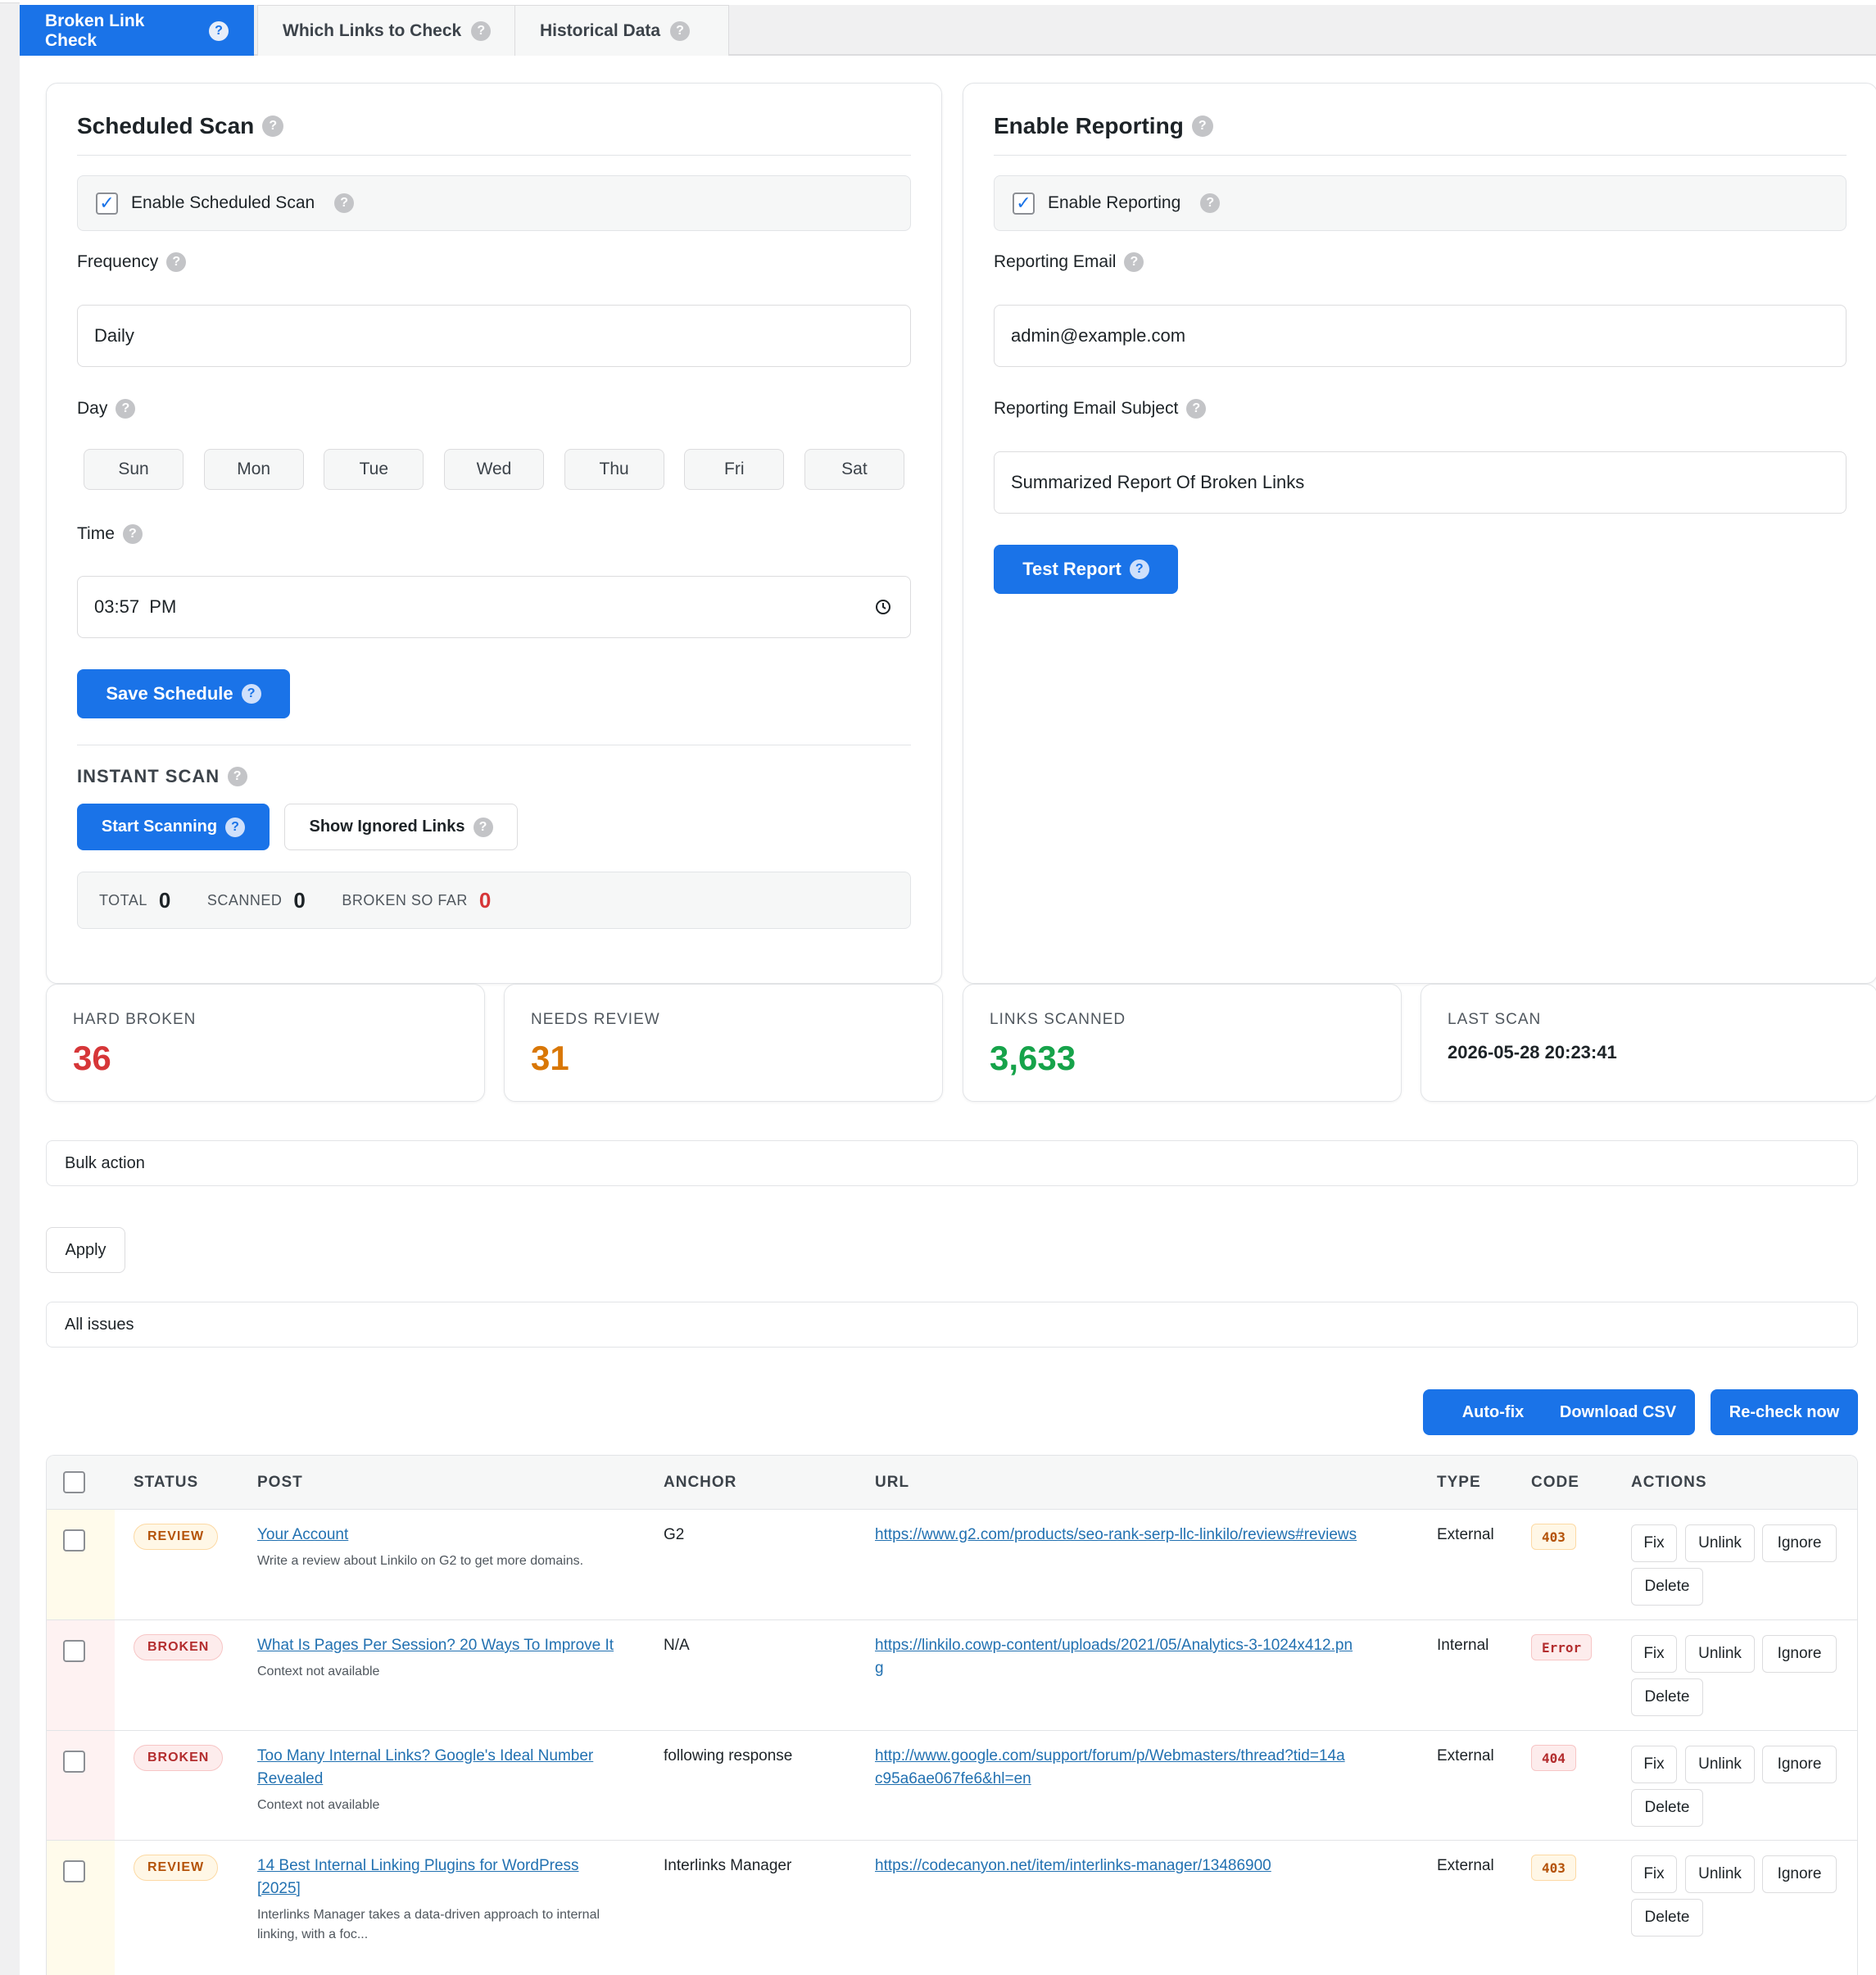 The height and width of the screenshot is (1975, 1876). What do you see at coordinates (183, 693) in the screenshot?
I see `save-schedule-button: Save Schedule ?` at bounding box center [183, 693].